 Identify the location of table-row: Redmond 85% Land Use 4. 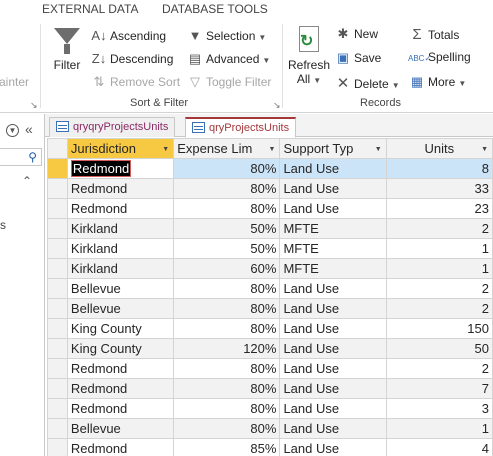
(270, 447).